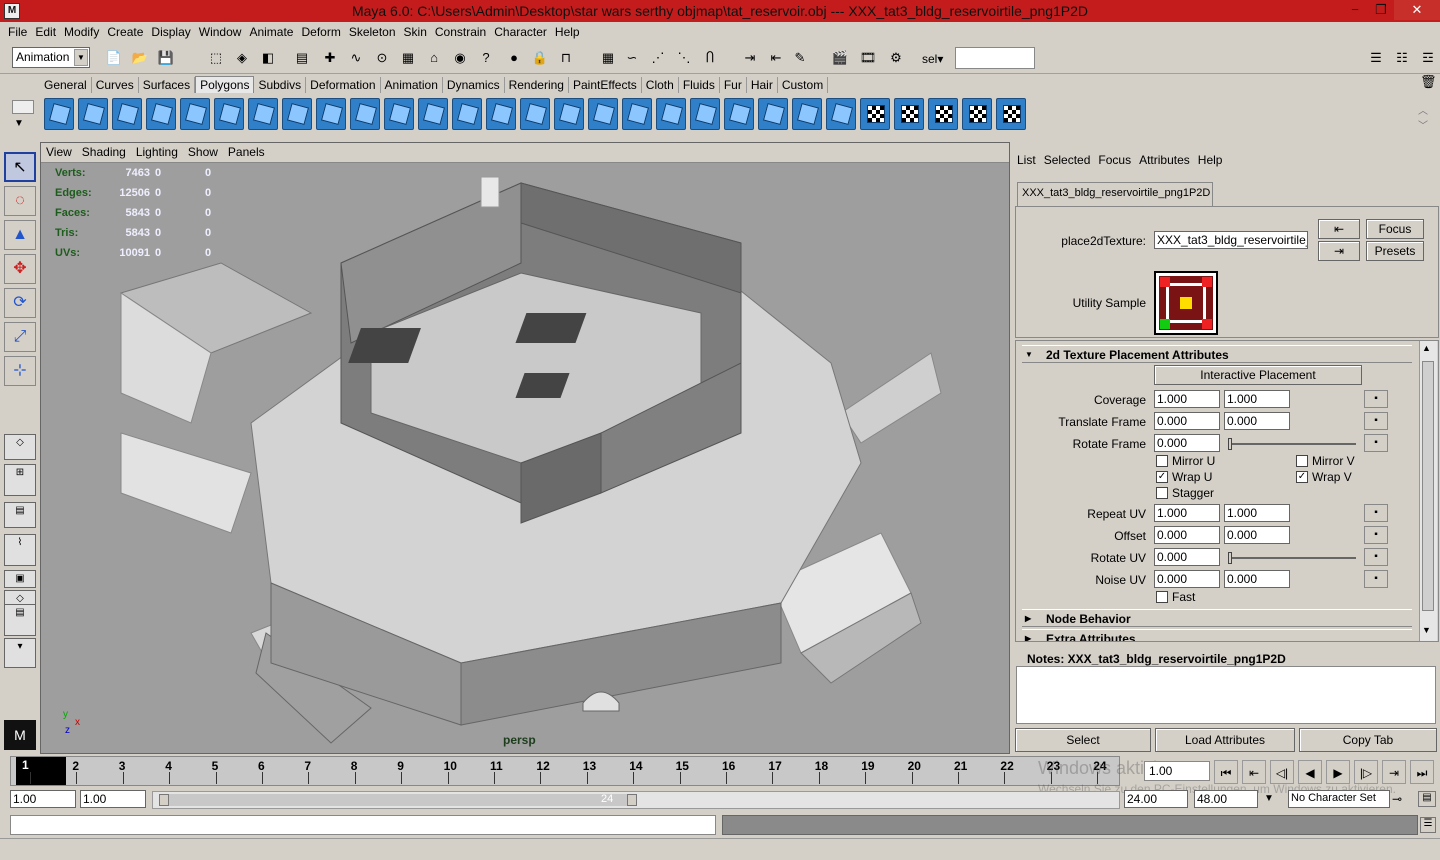 The image size is (1440, 860). I want to click on open-scene-icon: 📂, so click(140, 58).